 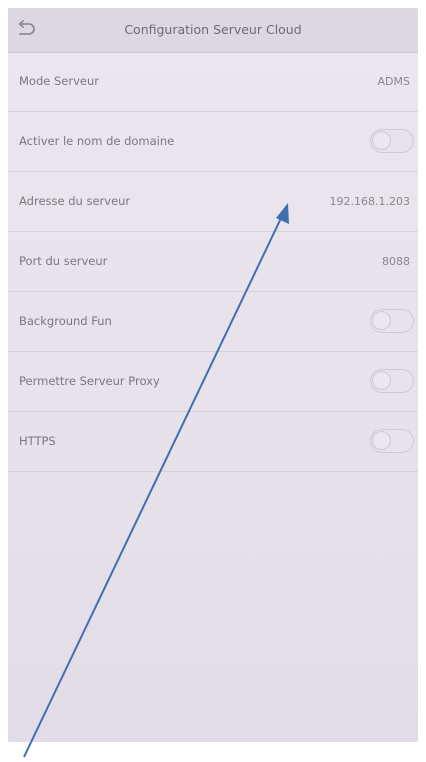 What do you see at coordinates (392, 381) in the screenshot?
I see `proxy-server-toggle` at bounding box center [392, 381].